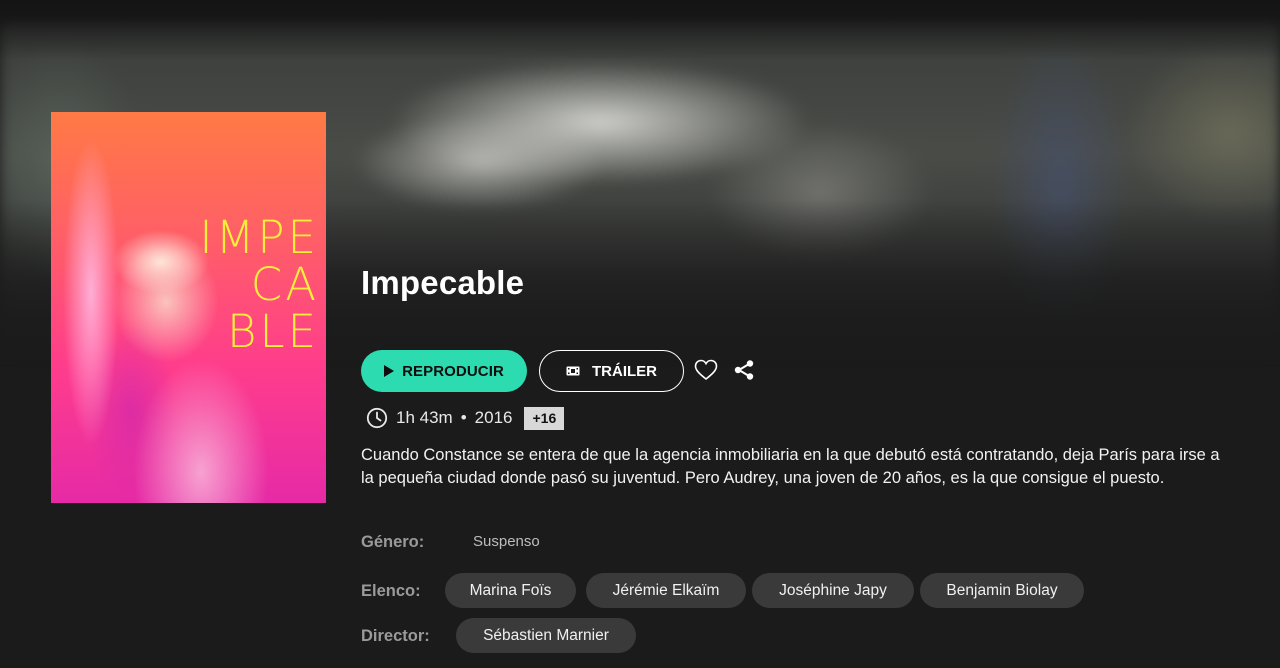 The width and height of the screenshot is (1280, 668). I want to click on heart-icon, so click(706, 370).